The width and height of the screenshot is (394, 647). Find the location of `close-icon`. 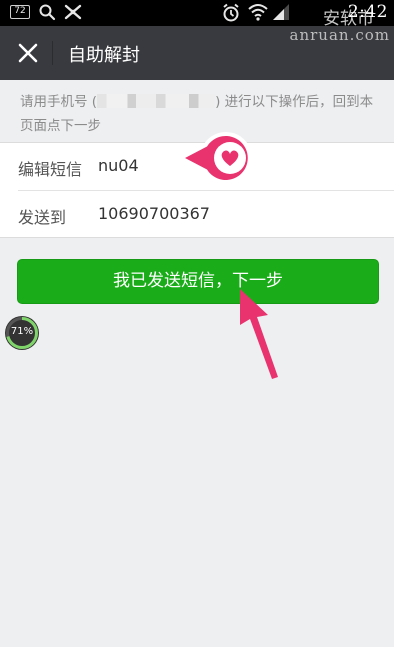

close-icon is located at coordinates (28, 53).